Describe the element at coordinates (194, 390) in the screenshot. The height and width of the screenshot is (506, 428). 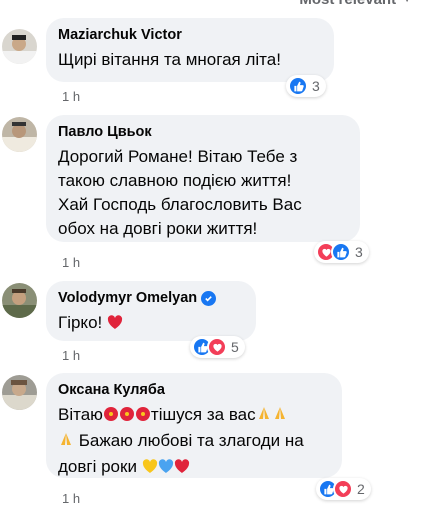
I see `comment-author: Оксана Куляба` at that location.